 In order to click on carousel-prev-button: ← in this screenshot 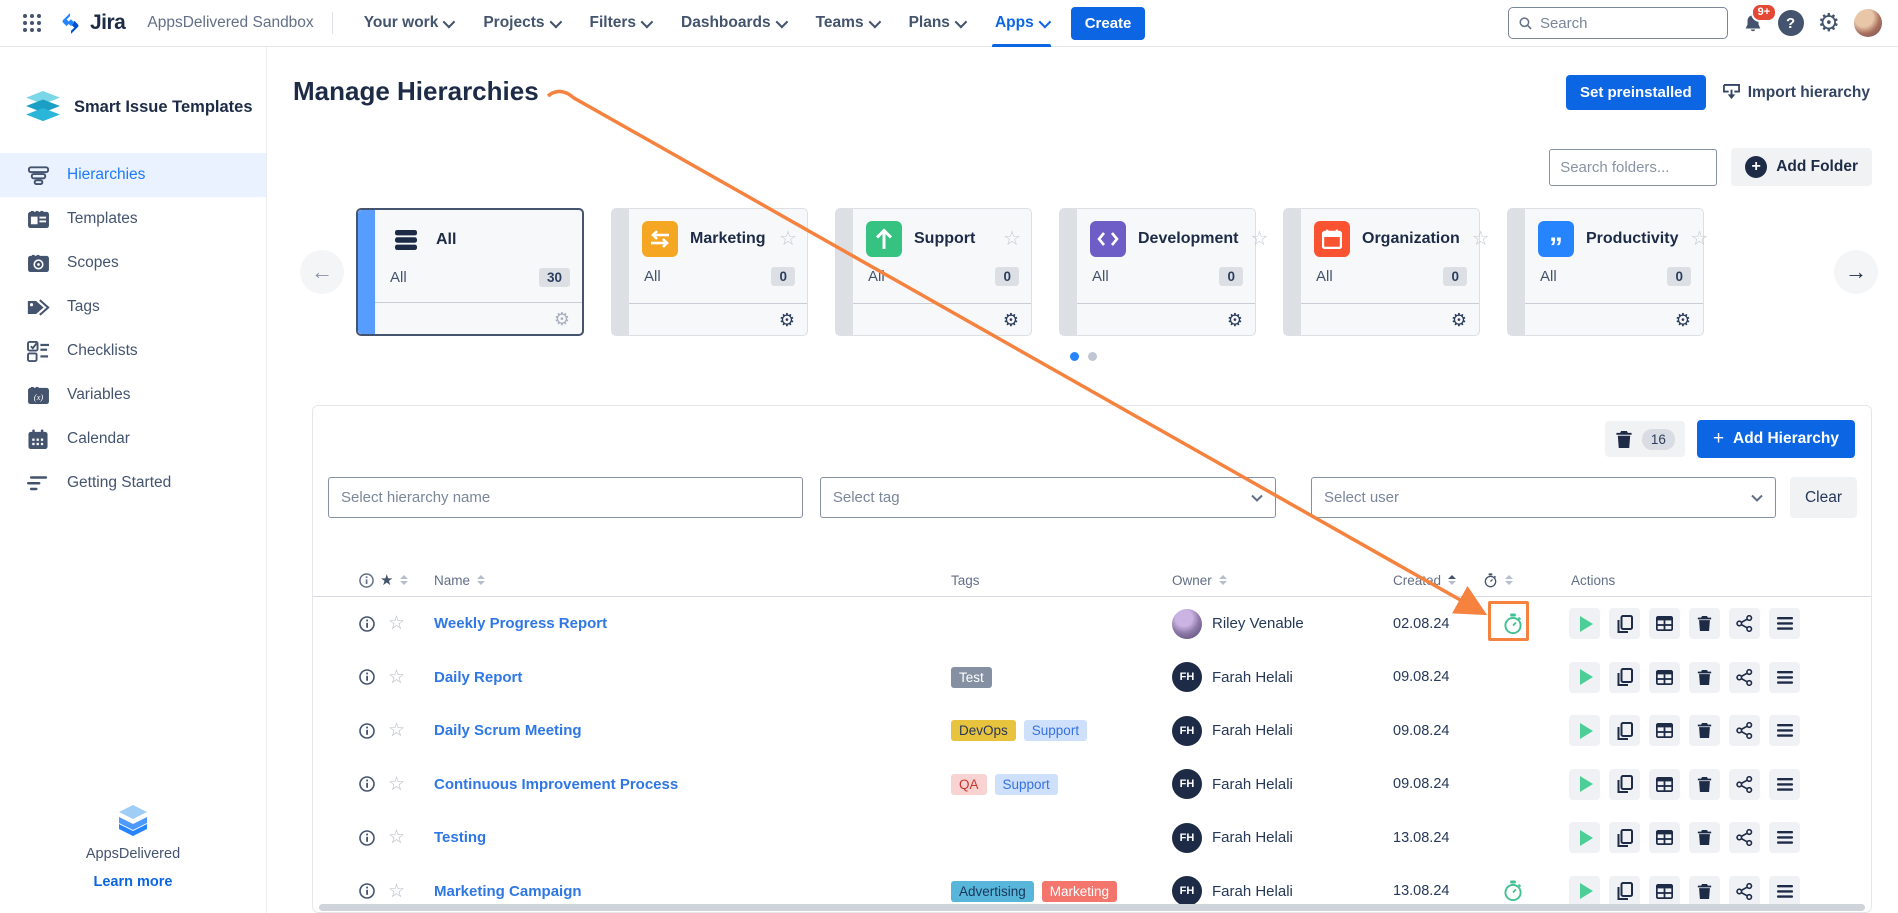, I will do `click(322, 272)`.